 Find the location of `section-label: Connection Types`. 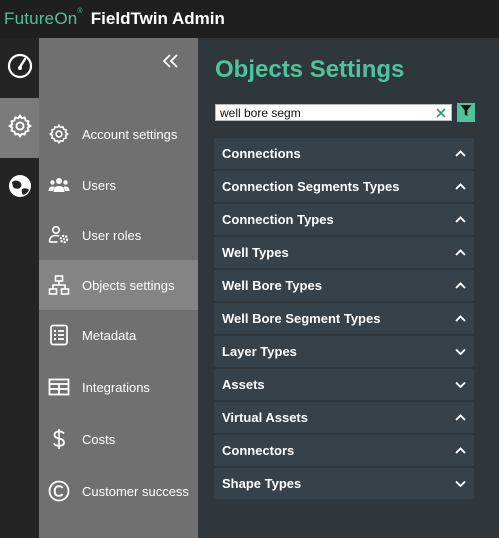

section-label: Connection Types is located at coordinates (278, 219).